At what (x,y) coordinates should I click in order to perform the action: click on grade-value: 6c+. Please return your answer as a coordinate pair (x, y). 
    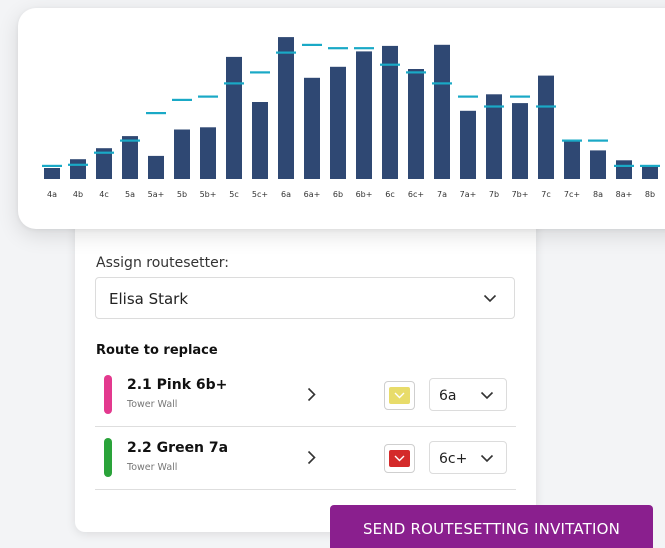
    Looking at the image, I should click on (453, 459).